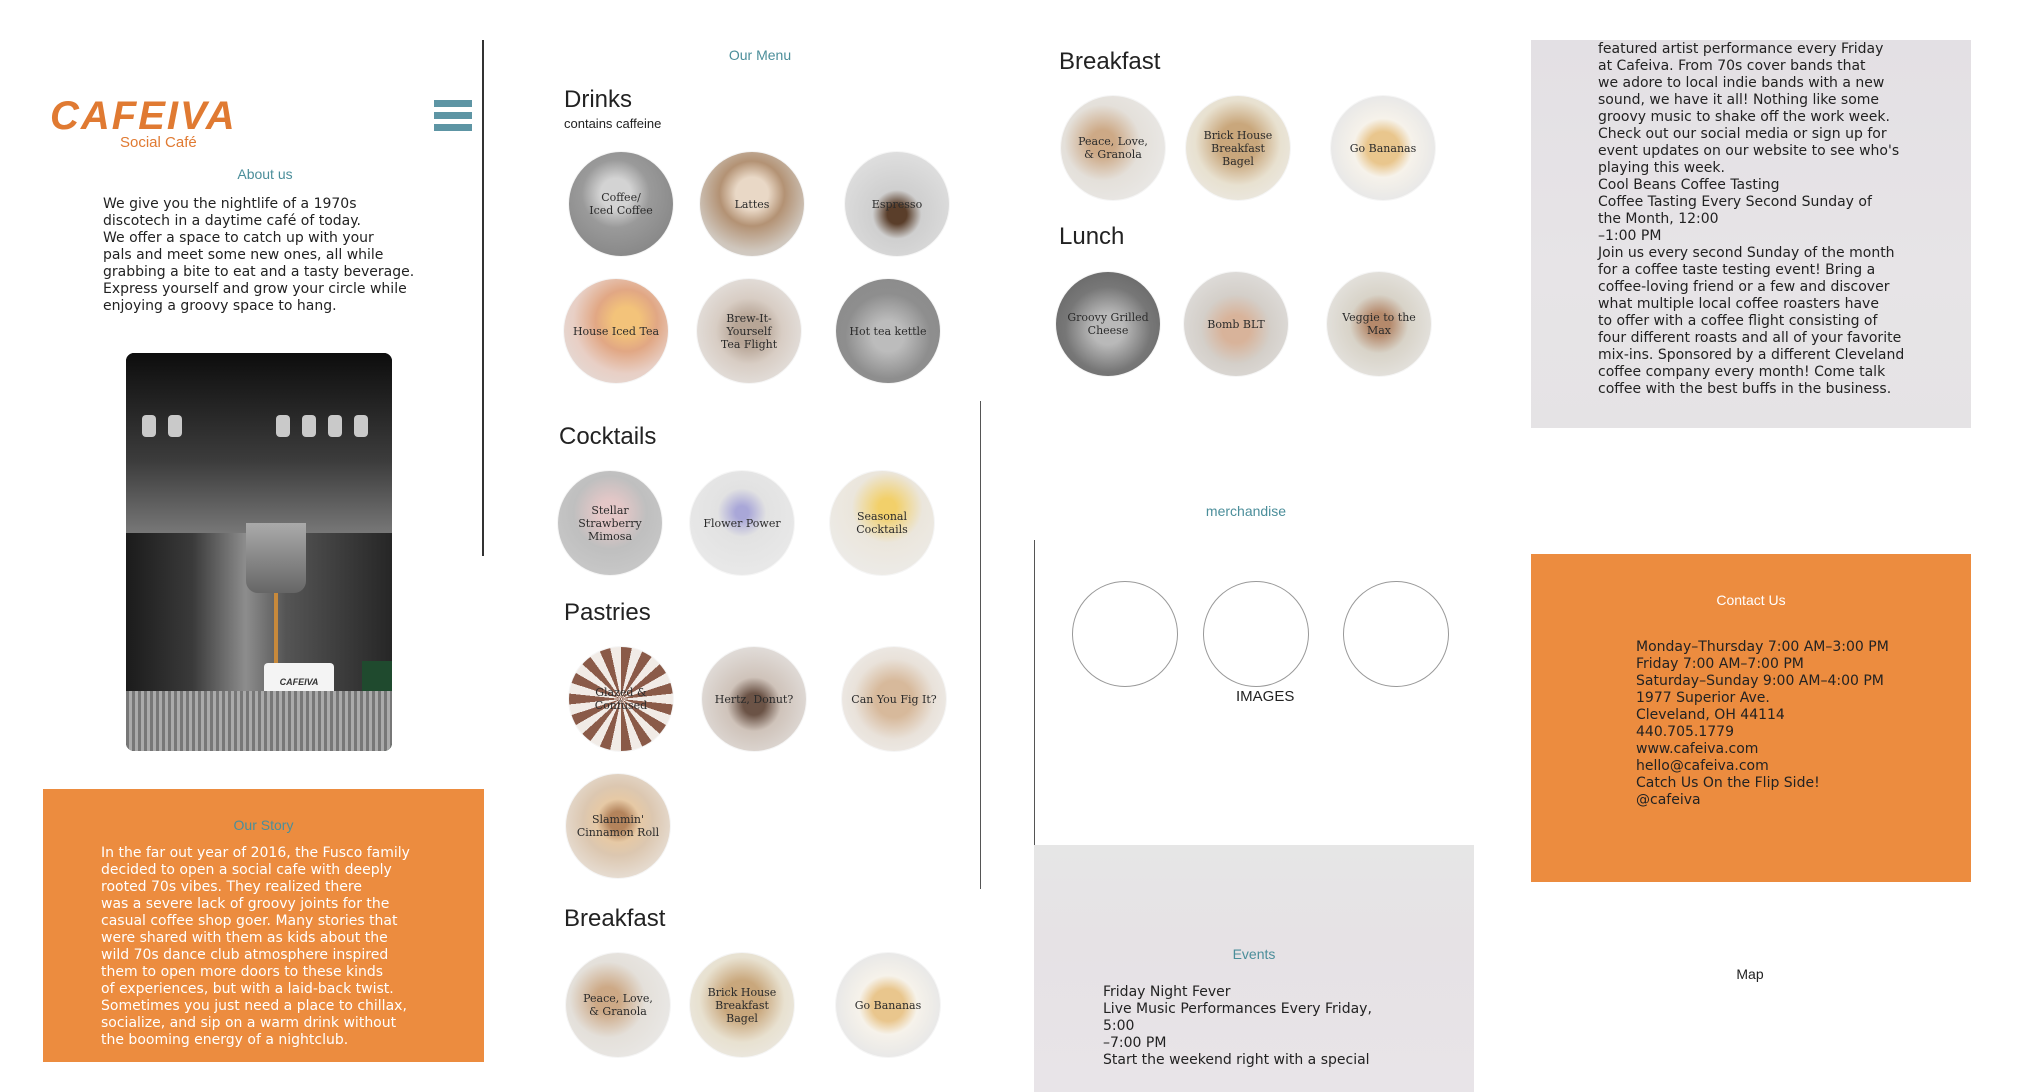 This screenshot has height=1092, width=2044. I want to click on menu-item-strawberry-mimosa: Stellar Strawberry Mimosa, so click(610, 523).